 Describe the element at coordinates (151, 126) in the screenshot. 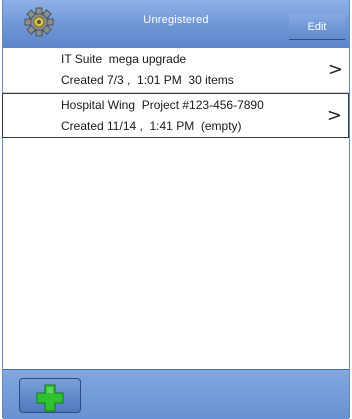

I see `project-details: Created 11/14 , 1:41 PM (empty)` at that location.